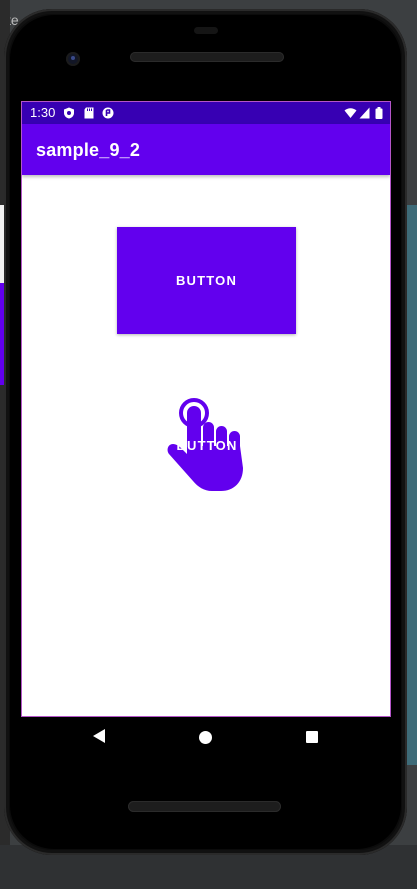 The width and height of the screenshot is (417, 889). Describe the element at coordinates (207, 57) in the screenshot. I see `top-speaker-grille` at that location.